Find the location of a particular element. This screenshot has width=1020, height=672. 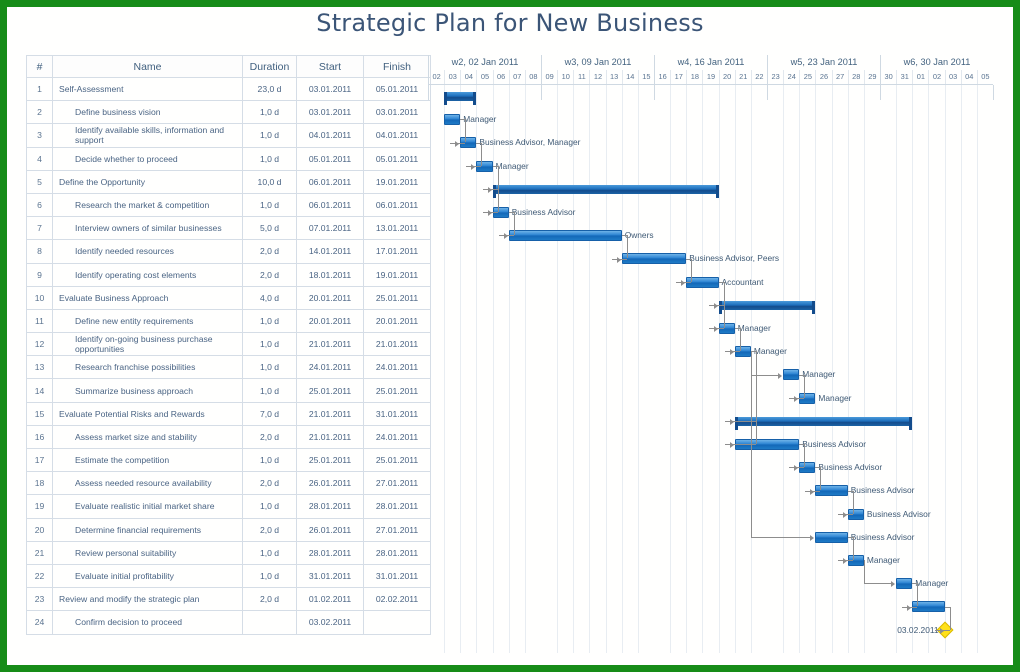

day-header-cell: 05 is located at coordinates (484, 77).